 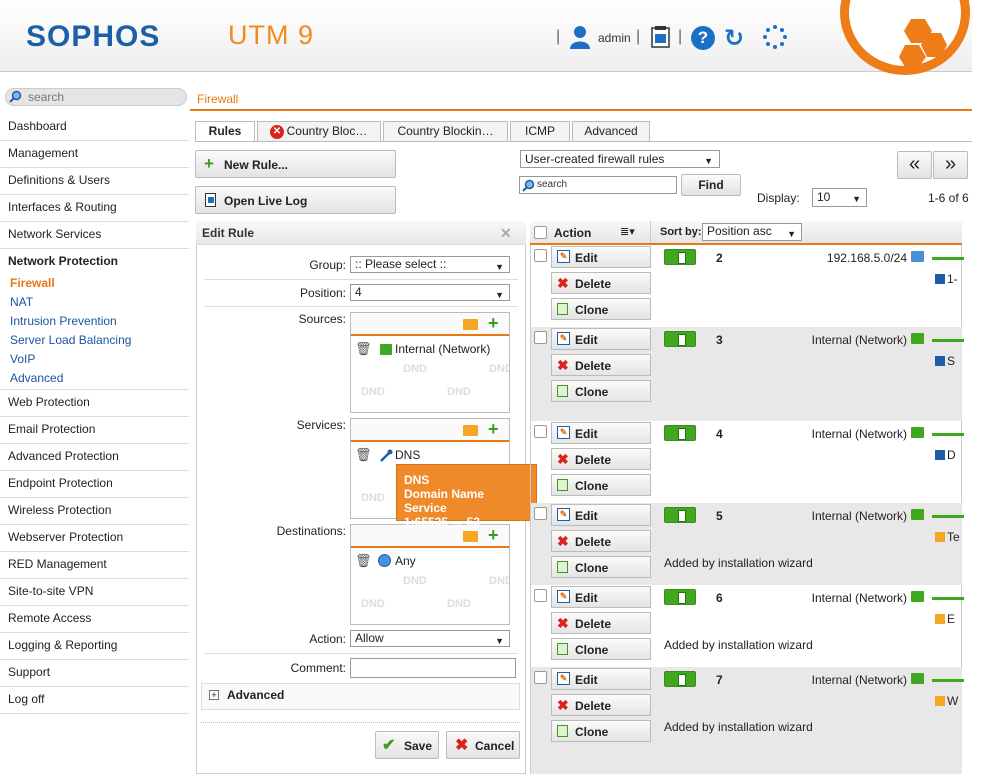 I want to click on rule-service: W, so click(x=946, y=701).